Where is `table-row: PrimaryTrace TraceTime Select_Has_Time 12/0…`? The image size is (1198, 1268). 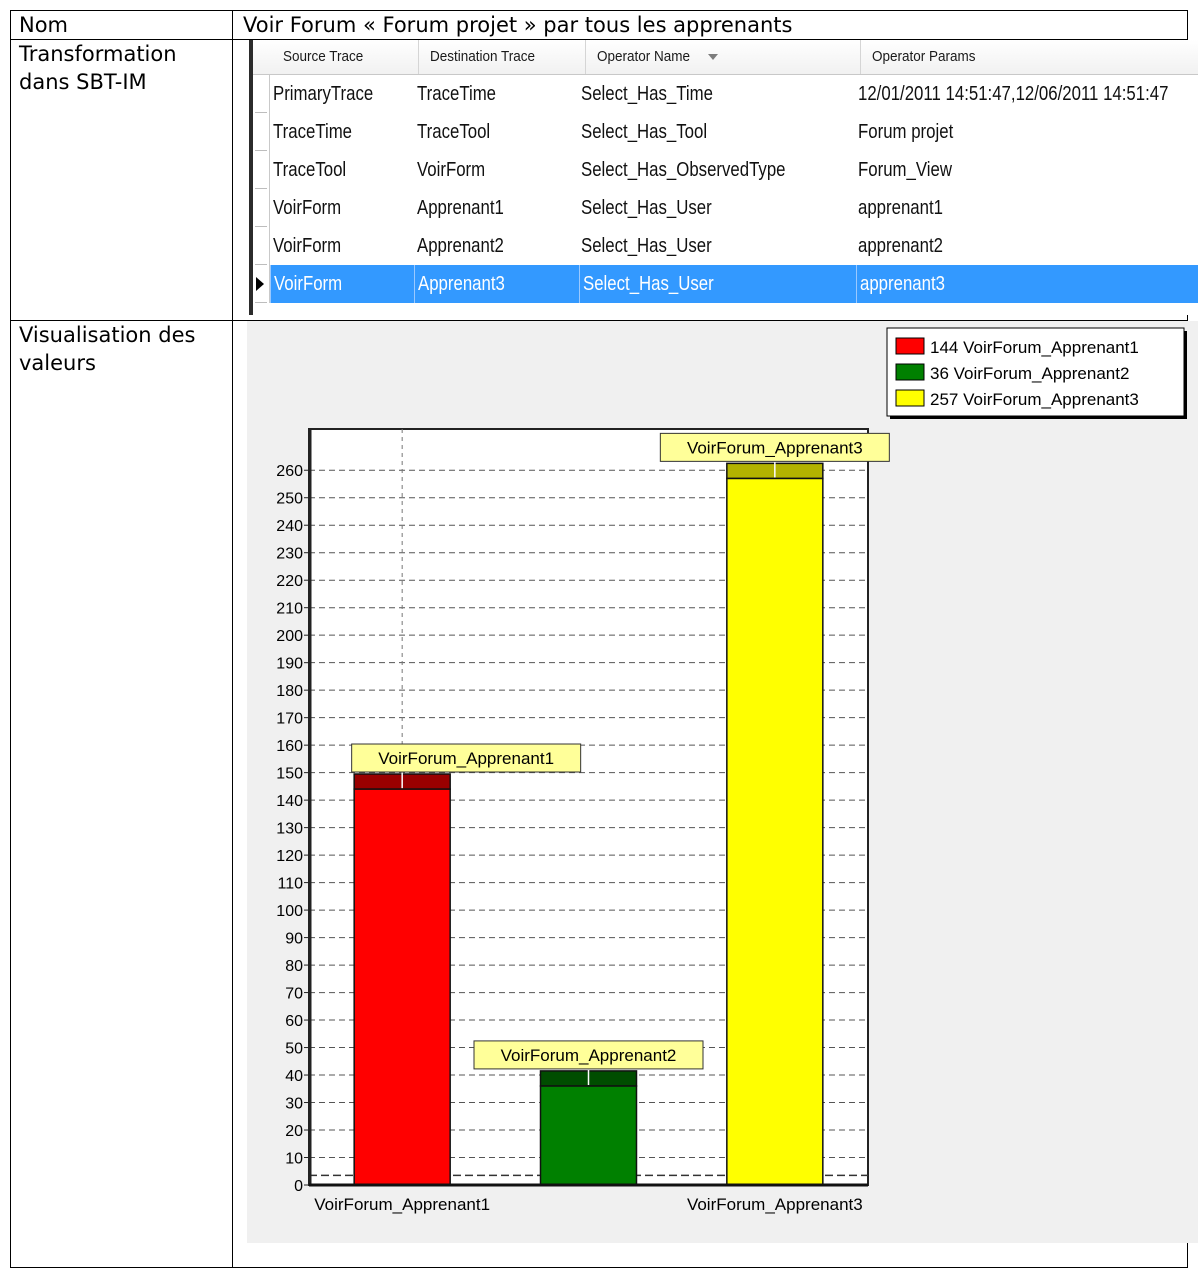
table-row: PrimaryTrace TraceTime Select_Has_Time 12/0… is located at coordinates (725, 94).